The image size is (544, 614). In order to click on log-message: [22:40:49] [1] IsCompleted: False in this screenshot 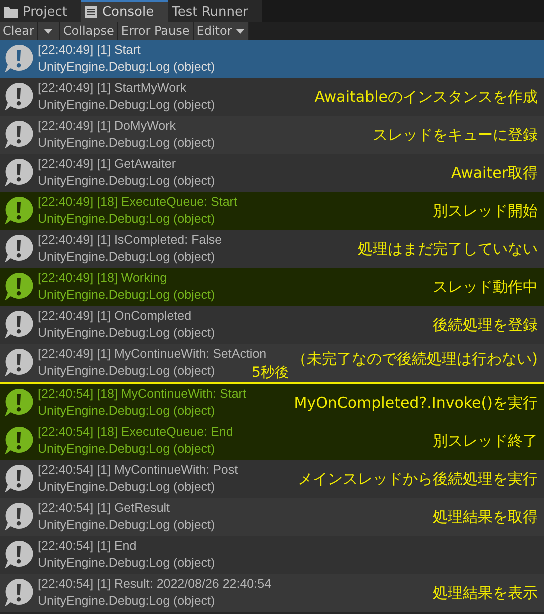, I will do `click(130, 240)`.